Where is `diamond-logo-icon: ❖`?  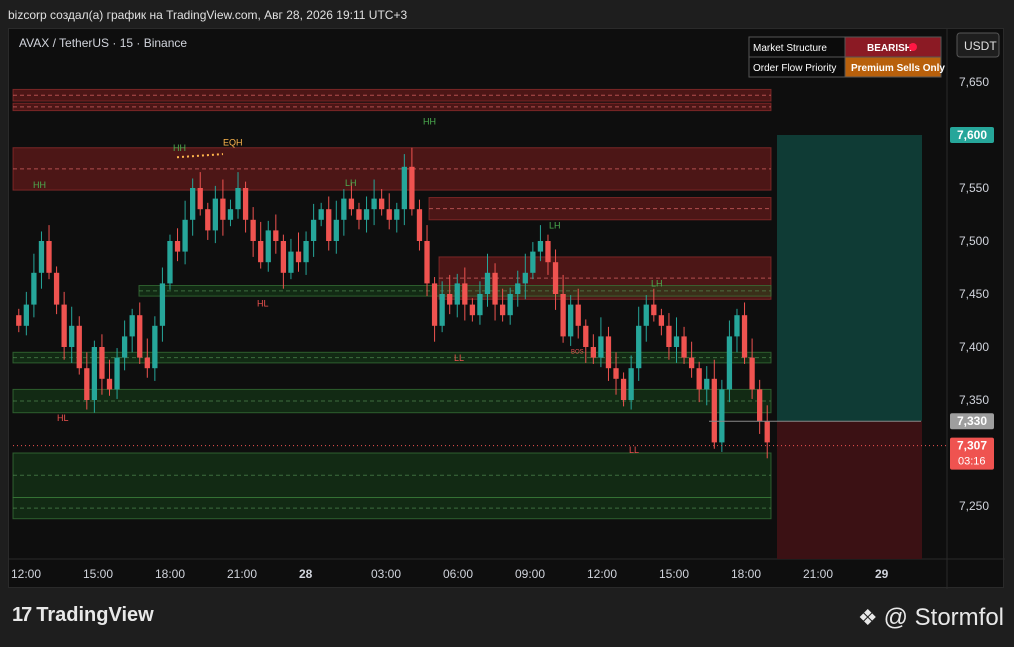
diamond-logo-icon: ❖ is located at coordinates (867, 617).